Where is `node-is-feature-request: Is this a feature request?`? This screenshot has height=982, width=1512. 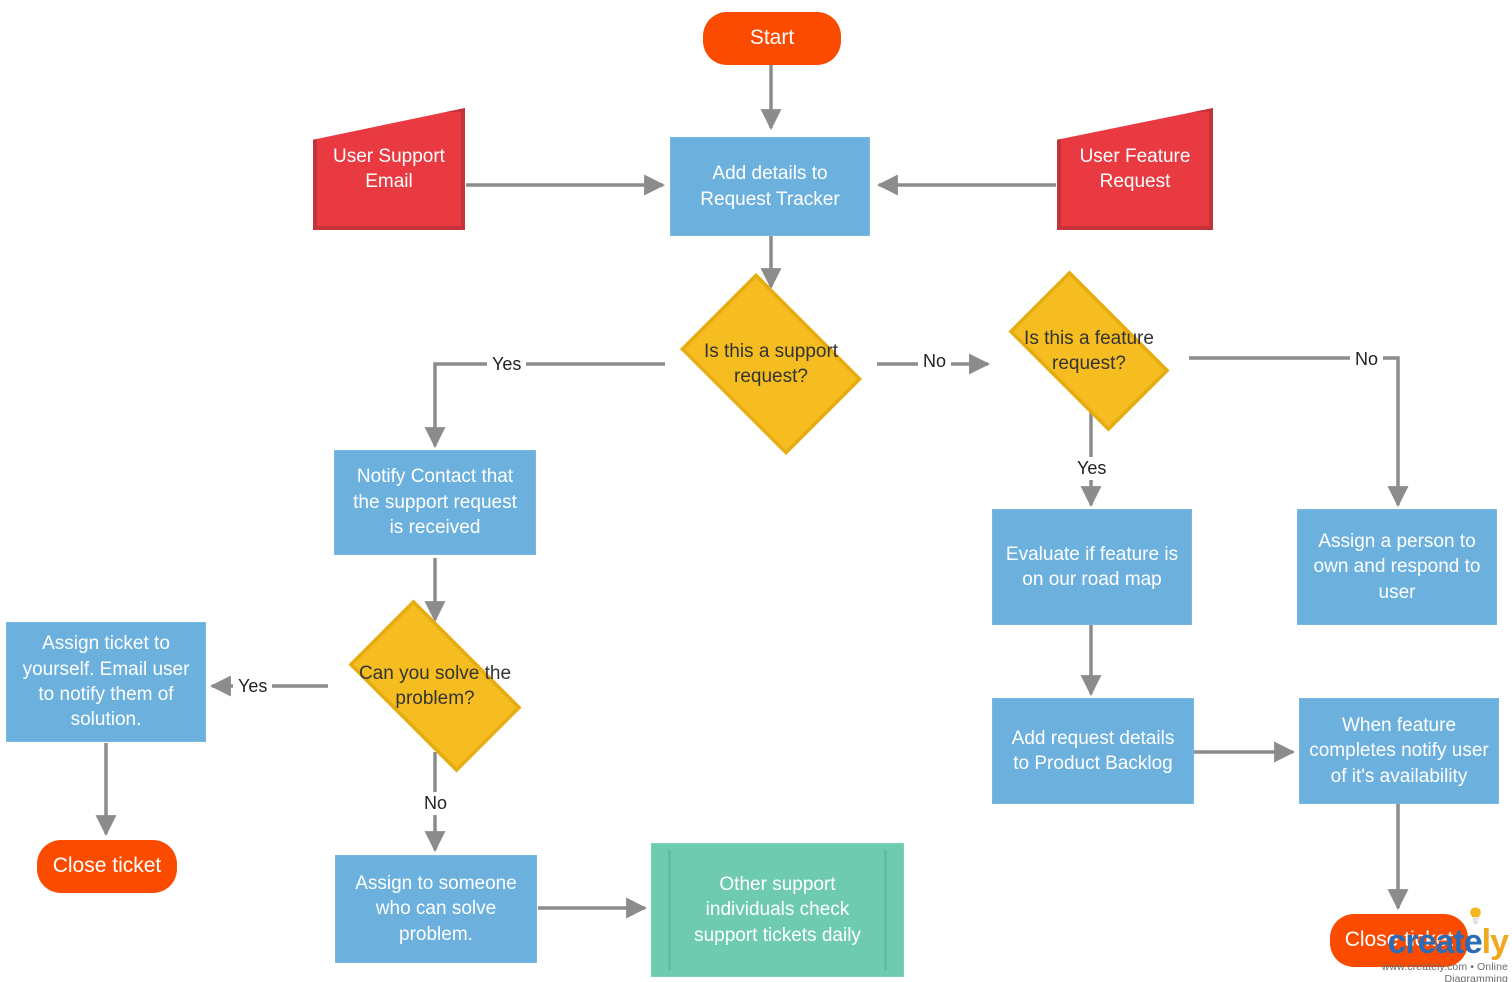
node-is-feature-request: Is this a feature request? is located at coordinates (1089, 351).